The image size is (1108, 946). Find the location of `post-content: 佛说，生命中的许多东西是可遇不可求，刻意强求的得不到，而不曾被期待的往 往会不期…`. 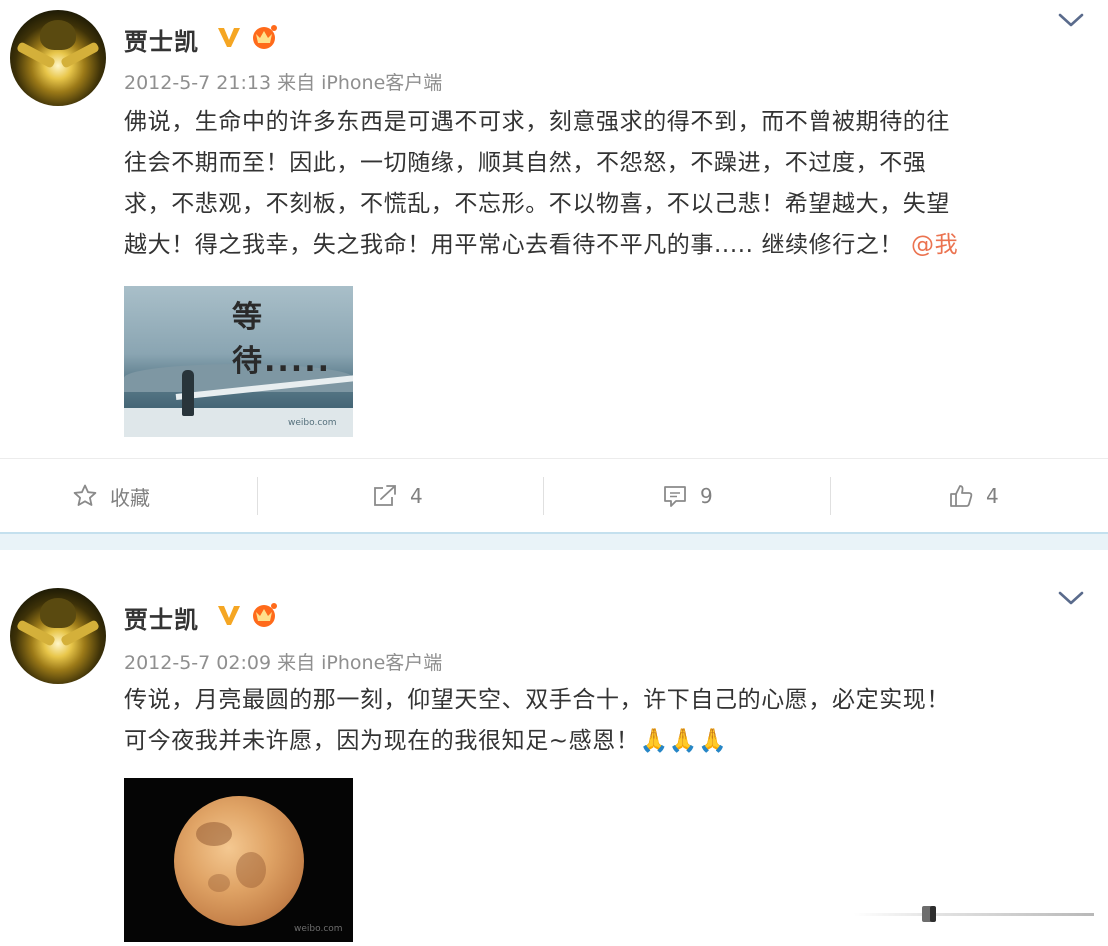

post-content: 佛说，生命中的许多东西是可遇不可求，刻意强求的得不到，而不曾被期待的往 往会不期… is located at coordinates (599, 184).